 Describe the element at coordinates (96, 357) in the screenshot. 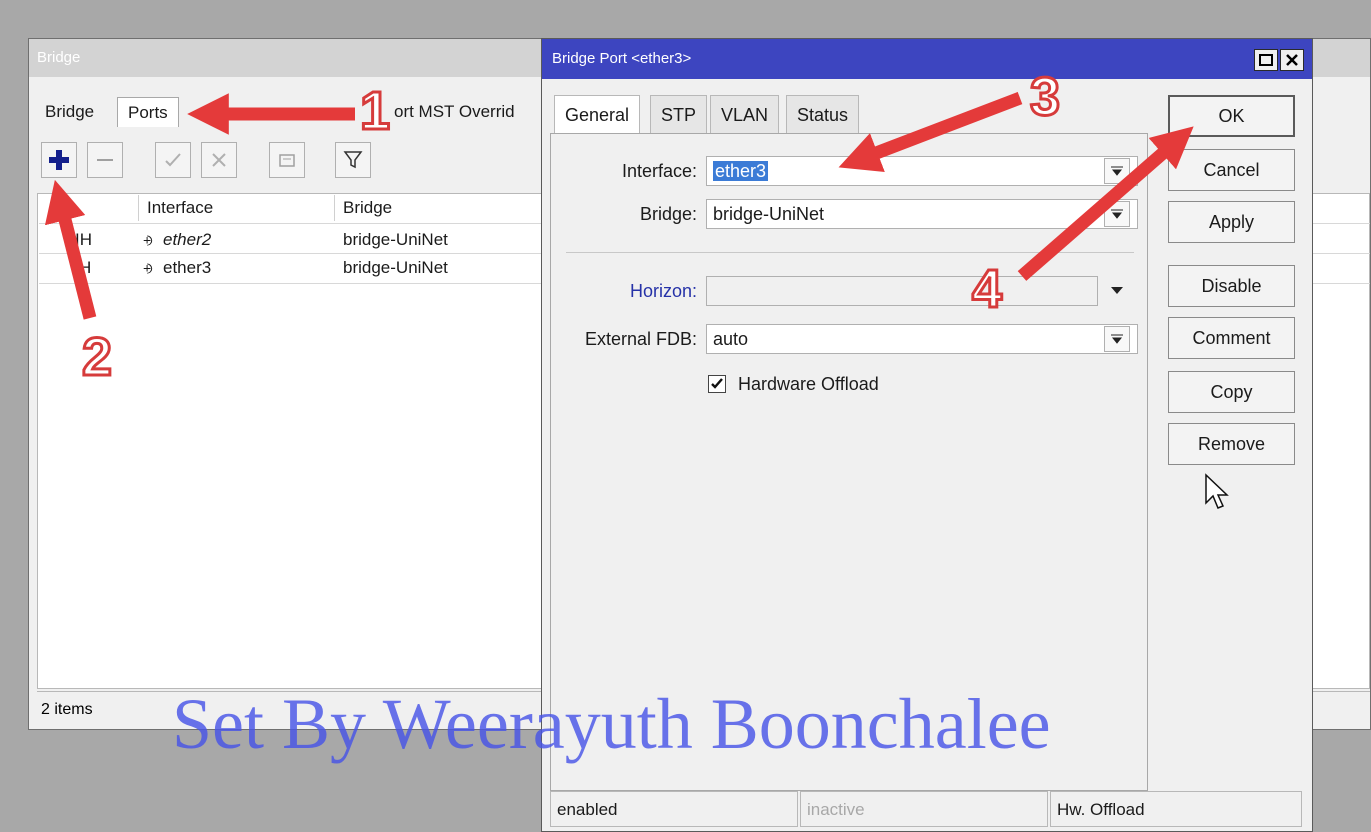

I see `callout-2: 2` at that location.